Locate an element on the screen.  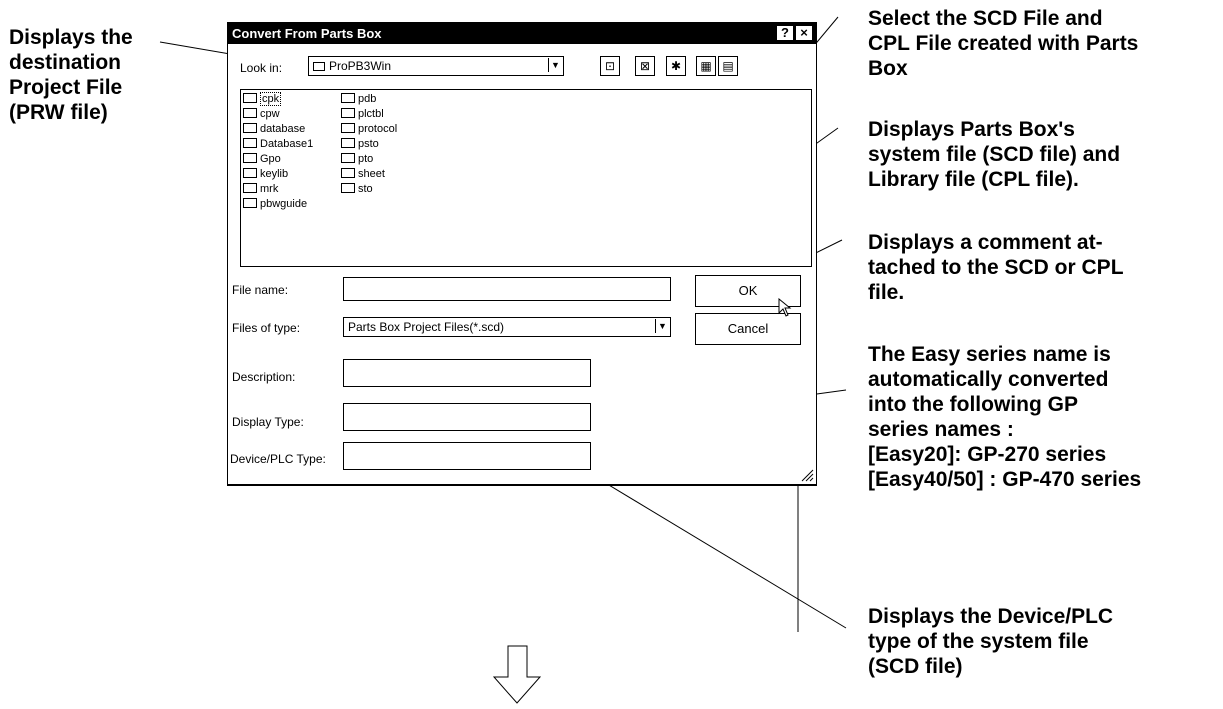
list-item: mrk is located at coordinates (260, 189).